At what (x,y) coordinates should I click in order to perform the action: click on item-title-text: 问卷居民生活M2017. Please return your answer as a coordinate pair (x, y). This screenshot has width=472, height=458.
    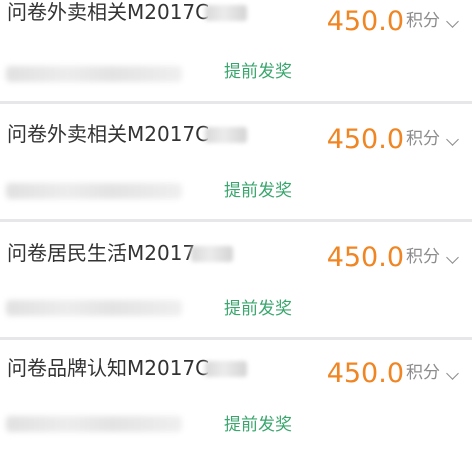
    Looking at the image, I should click on (101, 253).